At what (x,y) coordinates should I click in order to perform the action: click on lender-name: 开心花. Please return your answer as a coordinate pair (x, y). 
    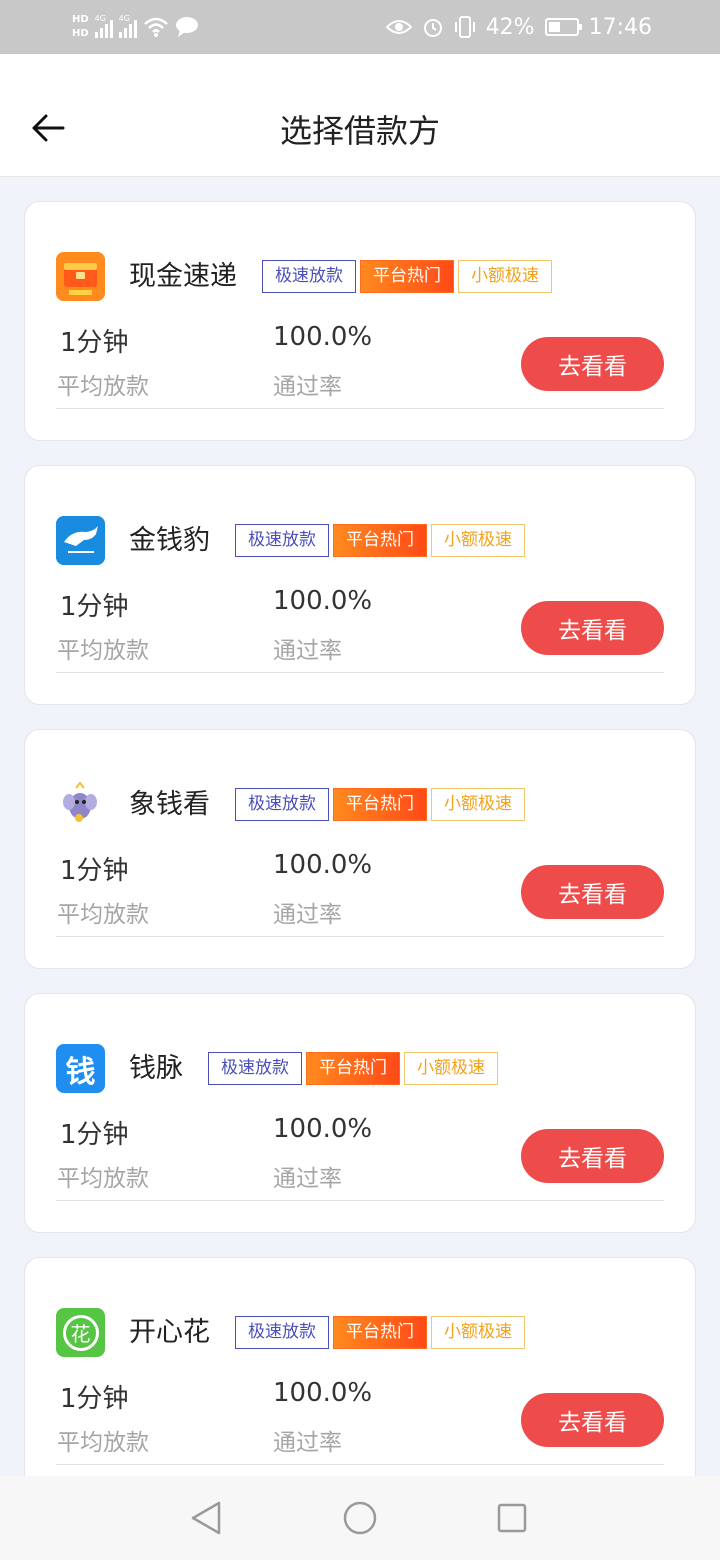
    Looking at the image, I should click on (169, 1332).